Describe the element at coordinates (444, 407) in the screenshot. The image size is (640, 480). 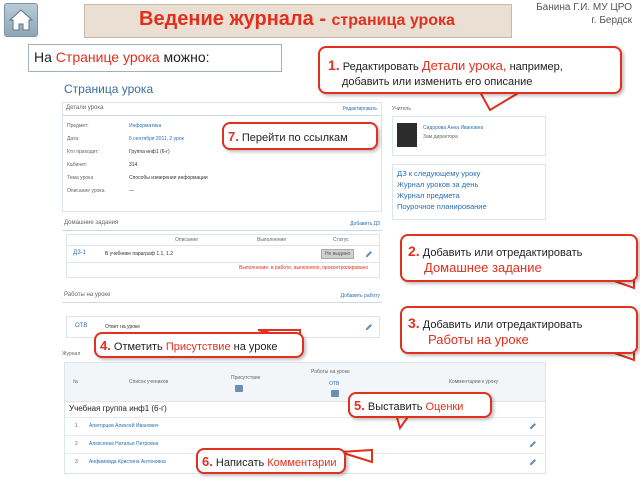
I see `callout-5-hl: Оценки` at that location.